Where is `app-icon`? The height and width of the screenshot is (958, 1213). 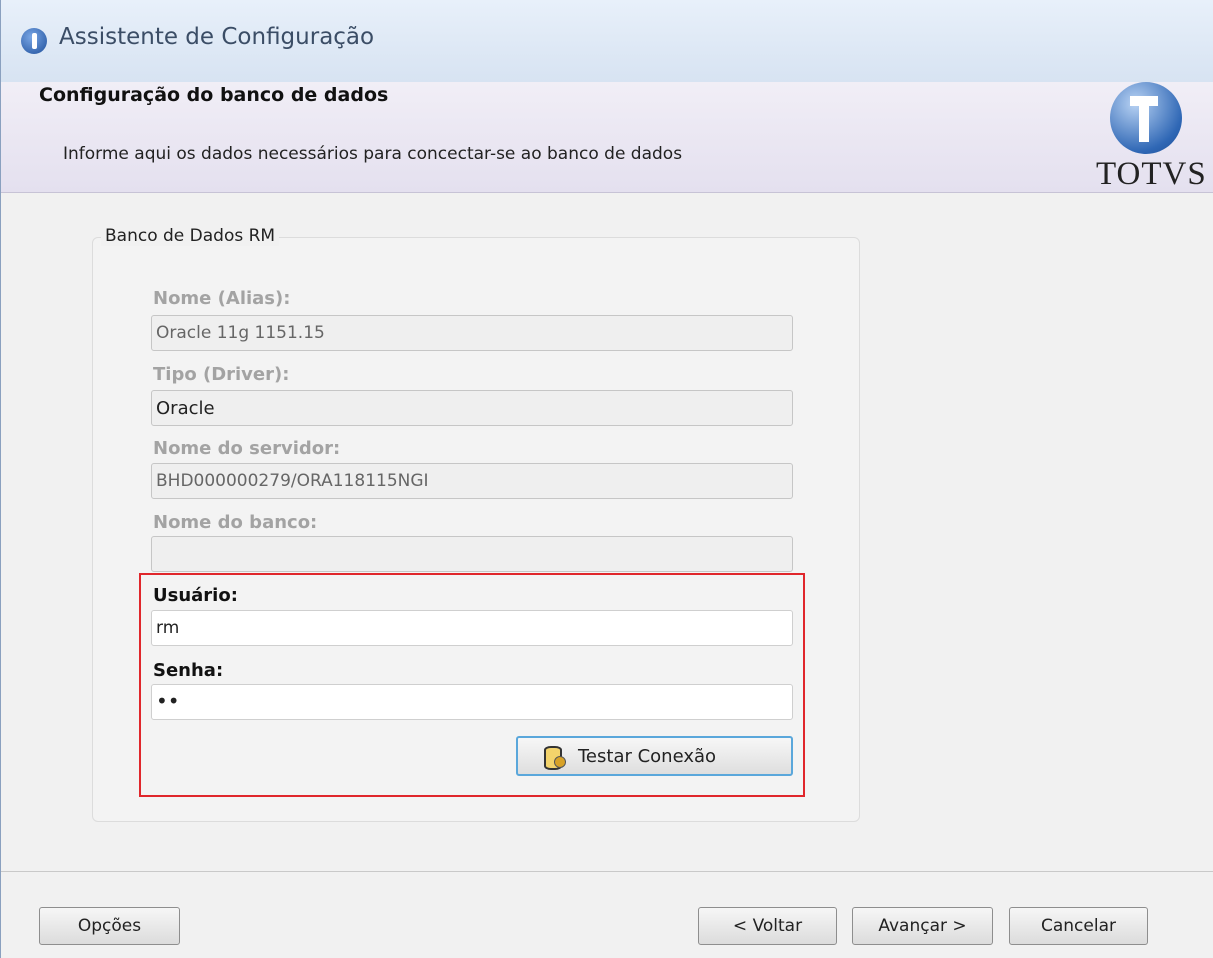
app-icon is located at coordinates (34, 41).